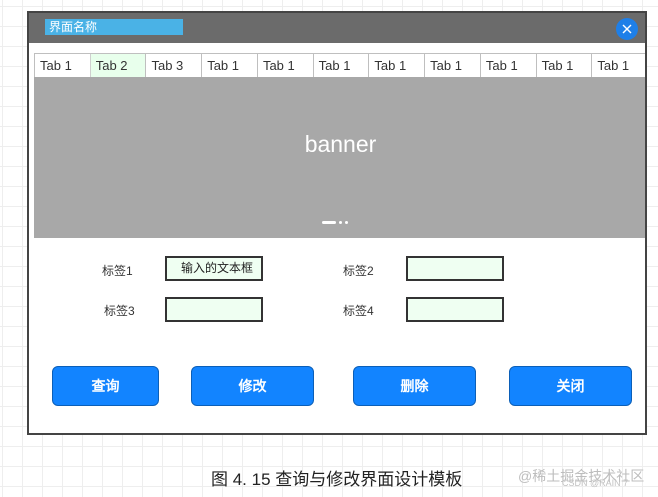 The image size is (658, 497). I want to click on close-action-button: 关闭, so click(570, 386).